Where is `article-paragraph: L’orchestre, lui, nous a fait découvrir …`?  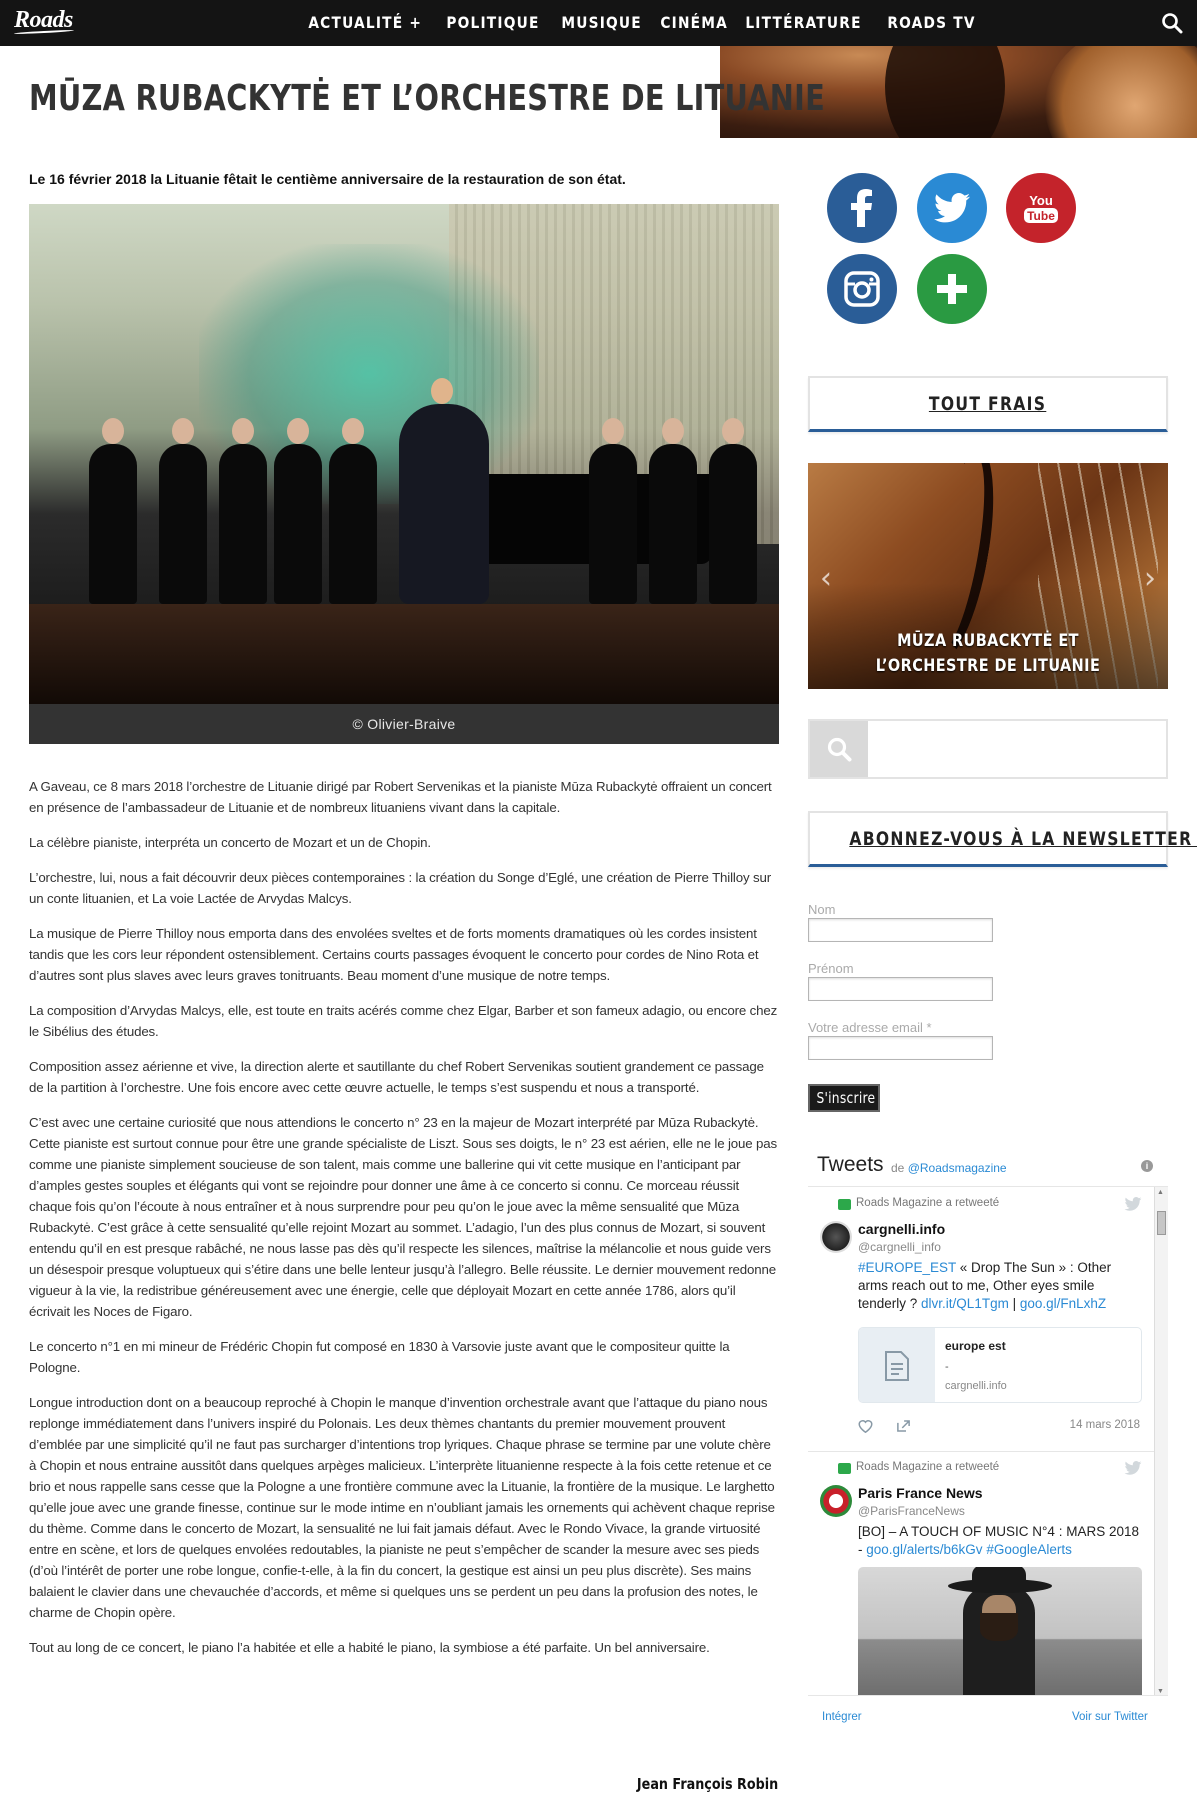 article-paragraph: L’orchestre, lui, nous a fait découvrir … is located at coordinates (400, 888).